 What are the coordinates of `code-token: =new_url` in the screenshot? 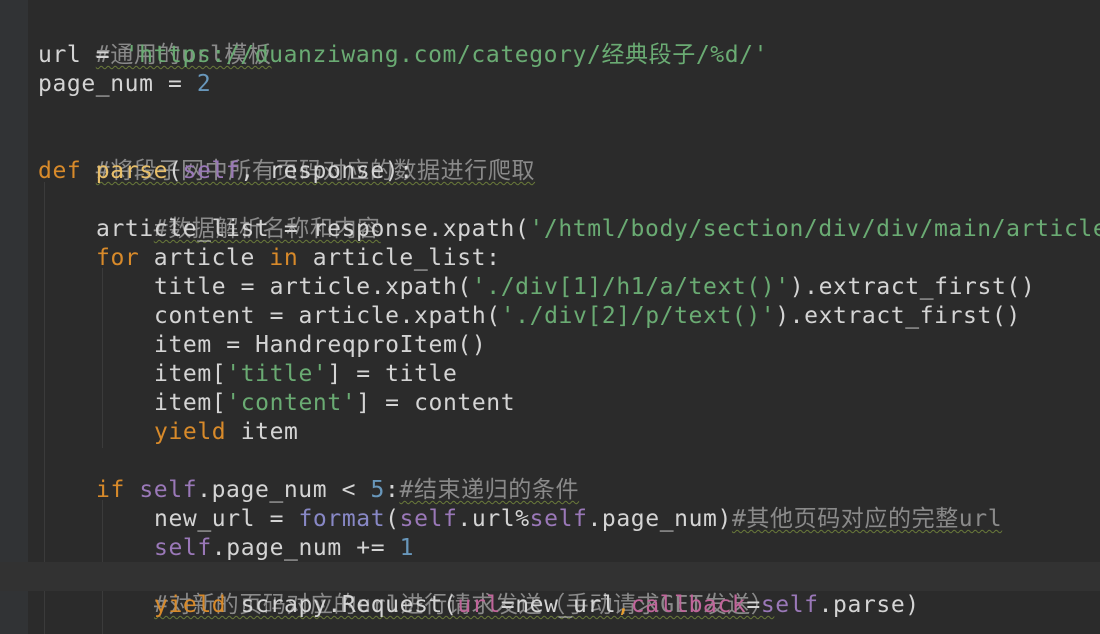 It's located at (558, 605).